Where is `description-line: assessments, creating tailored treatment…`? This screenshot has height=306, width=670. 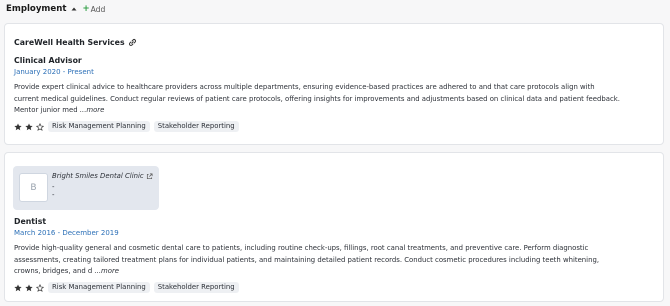 description-line: assessments, creating tailored treatment… is located at coordinates (307, 259).